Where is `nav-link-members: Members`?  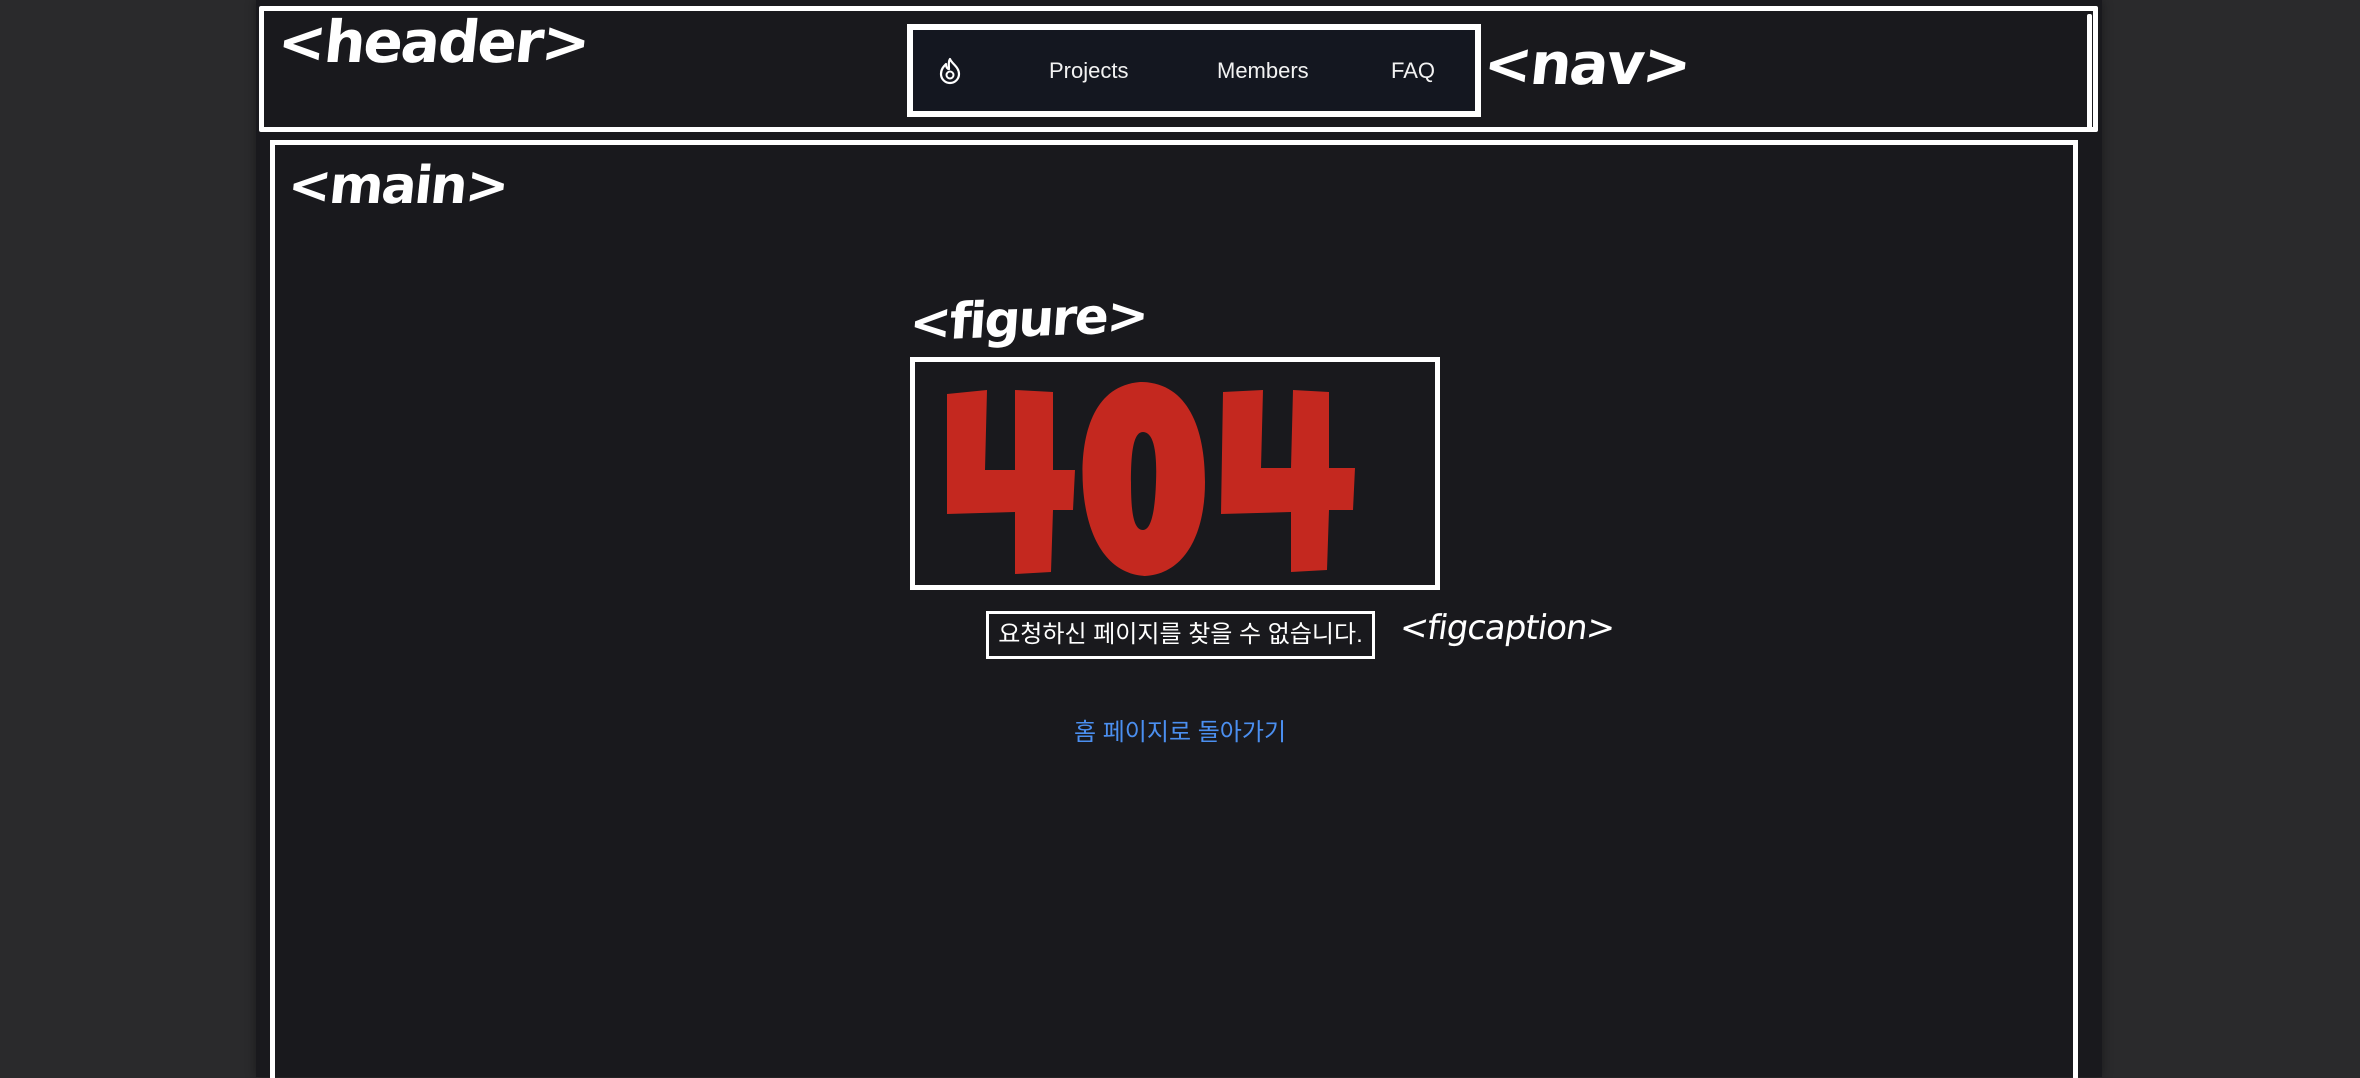 nav-link-members: Members is located at coordinates (1263, 70).